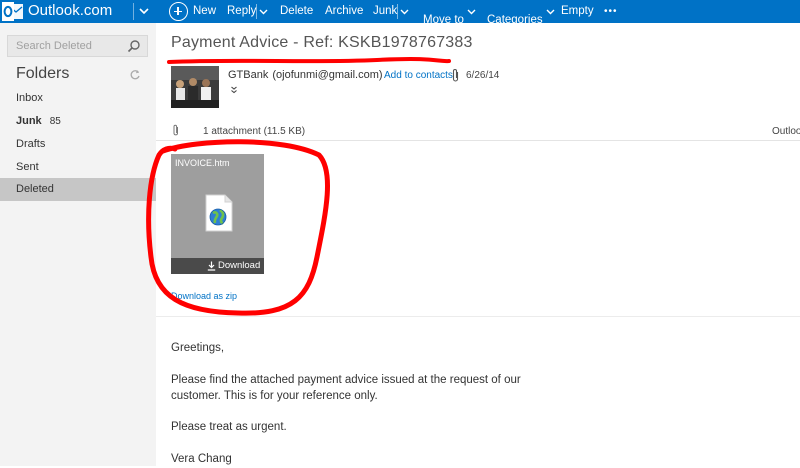 The width and height of the screenshot is (800, 468). What do you see at coordinates (202, 163) in the screenshot?
I see `attachment-file-name: INVOICE.htm` at bounding box center [202, 163].